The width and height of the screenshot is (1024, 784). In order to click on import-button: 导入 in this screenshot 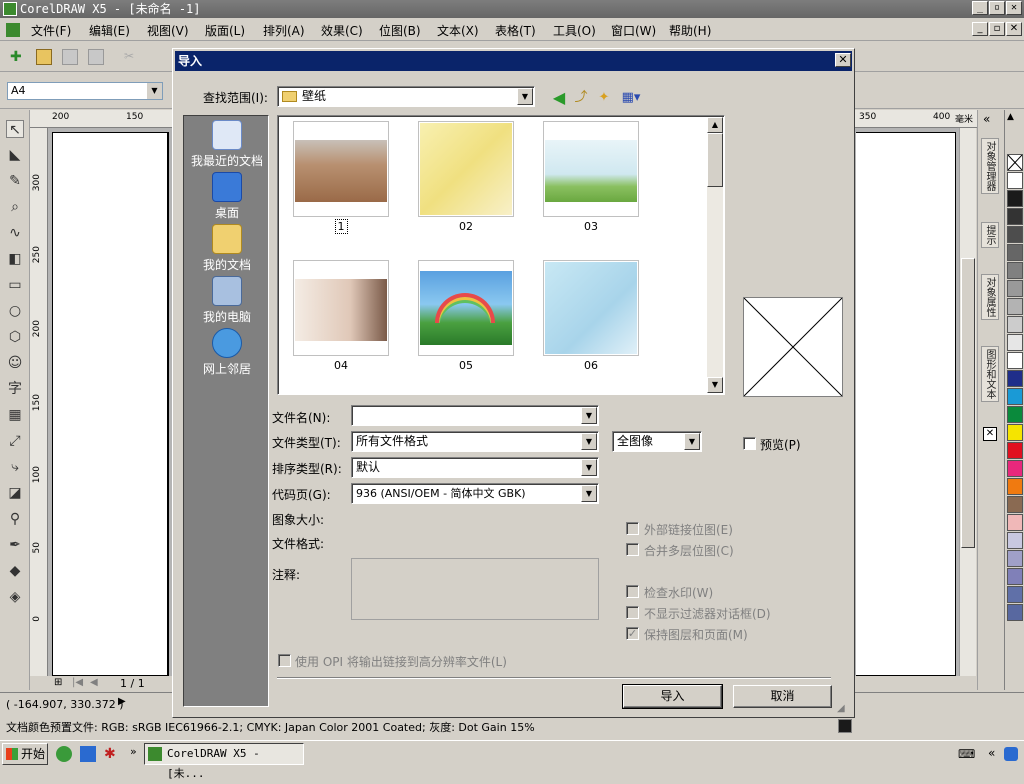, I will do `click(672, 696)`.